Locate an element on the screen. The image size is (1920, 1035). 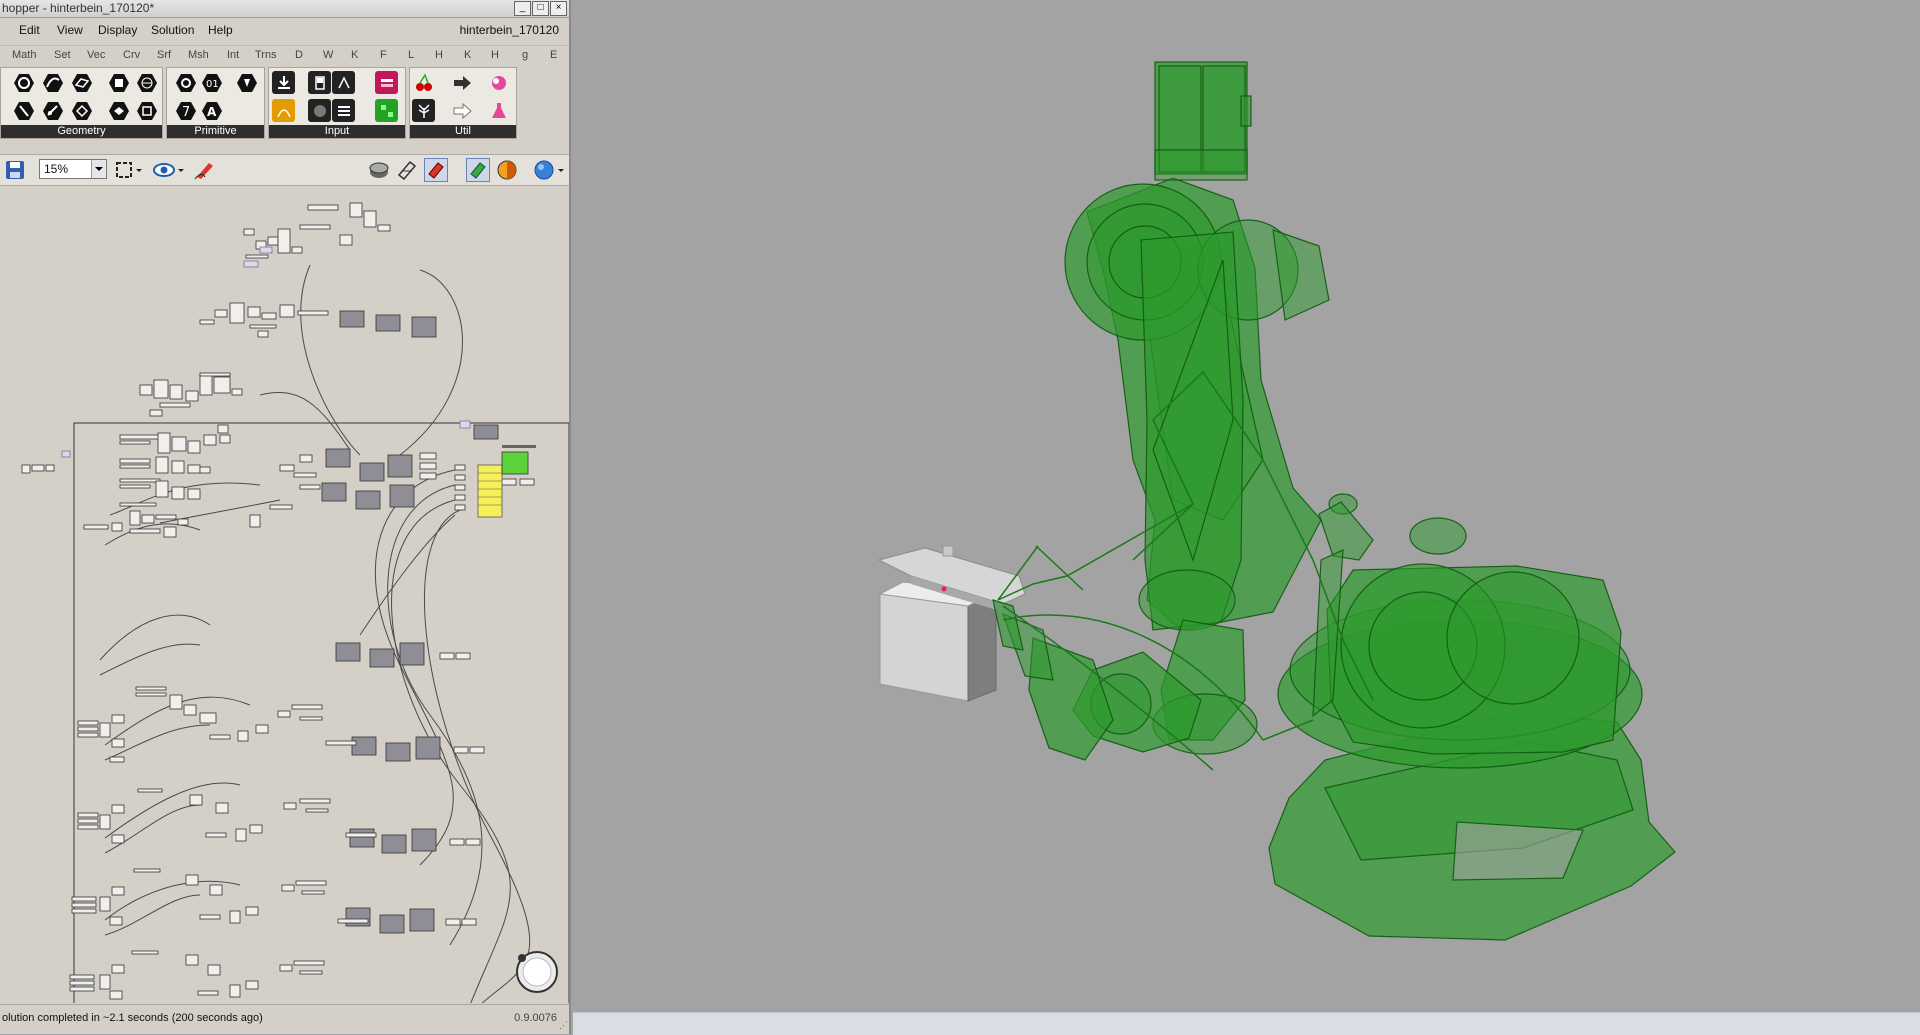
flask-icon is located at coordinates (498, 110).